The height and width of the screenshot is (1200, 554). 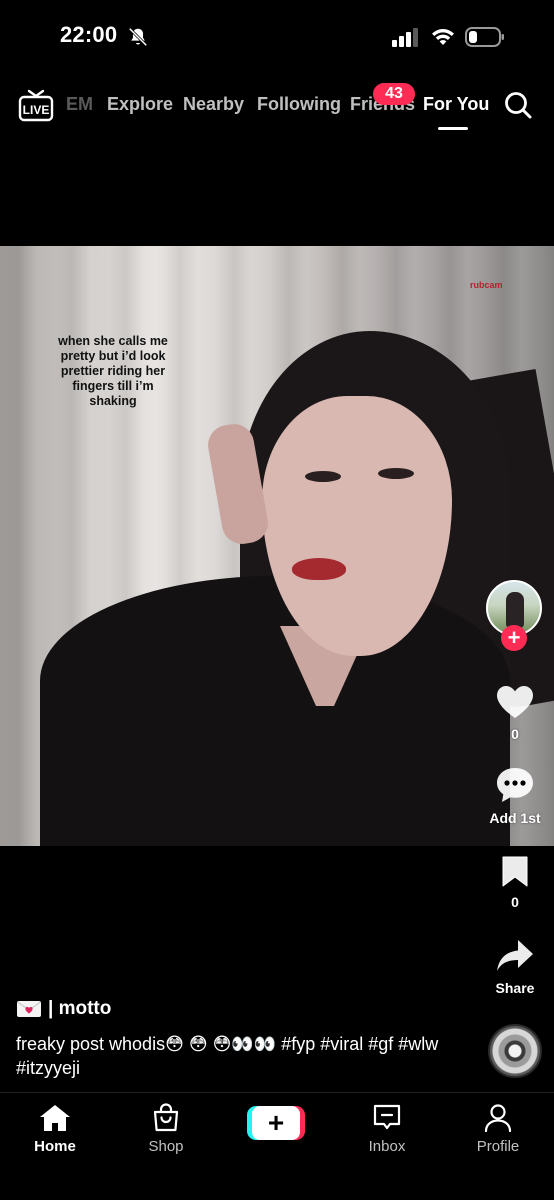 I want to click on comment-button: Add 1st, so click(x=515, y=796).